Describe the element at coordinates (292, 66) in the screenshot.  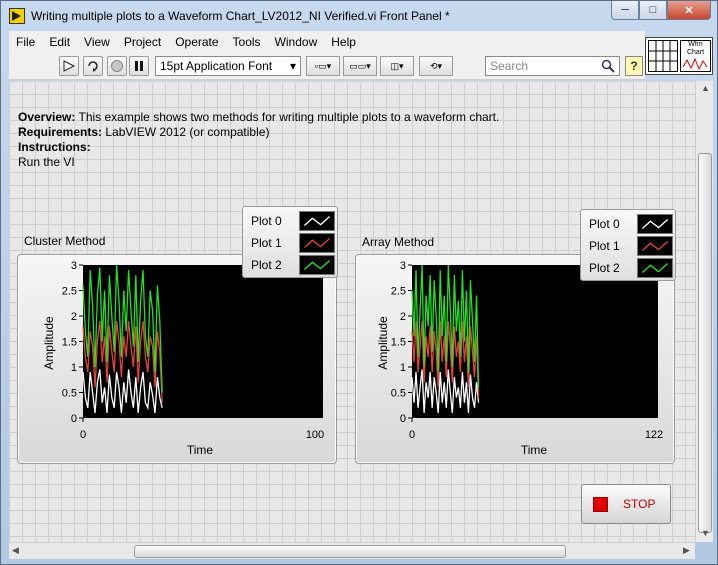
I see `chevron-down-icon: ▾` at that location.